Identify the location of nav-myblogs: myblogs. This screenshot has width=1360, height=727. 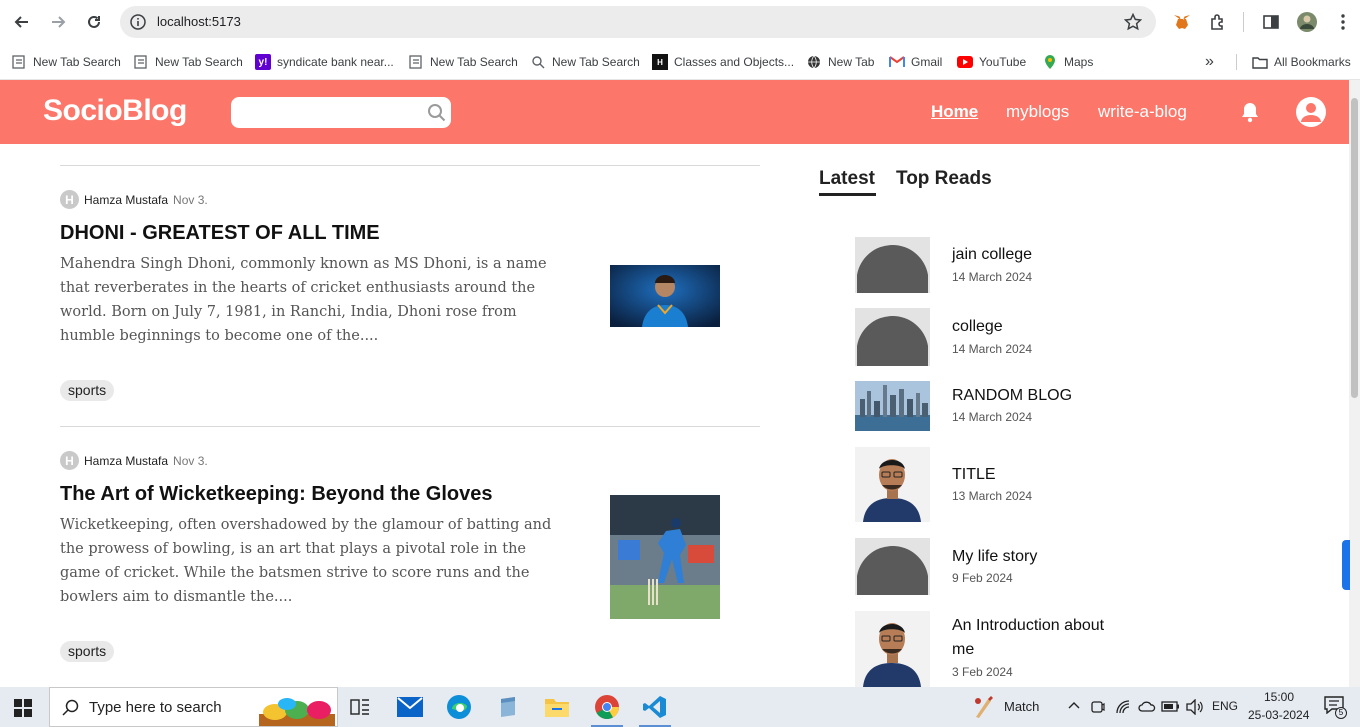
(1037, 112).